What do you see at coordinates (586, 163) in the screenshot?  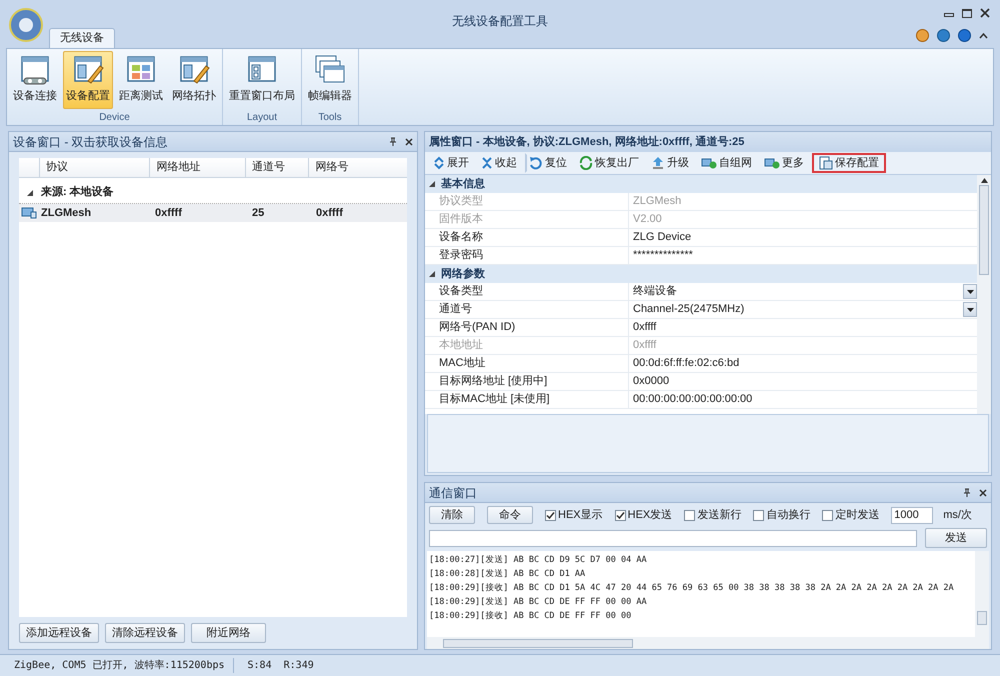 I see `refresh-icon` at bounding box center [586, 163].